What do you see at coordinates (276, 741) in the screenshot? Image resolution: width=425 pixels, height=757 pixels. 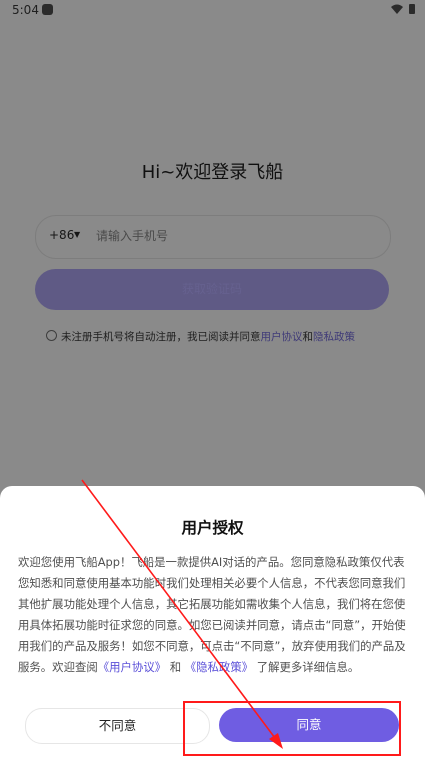 I see `arrow-head-icon` at bounding box center [276, 741].